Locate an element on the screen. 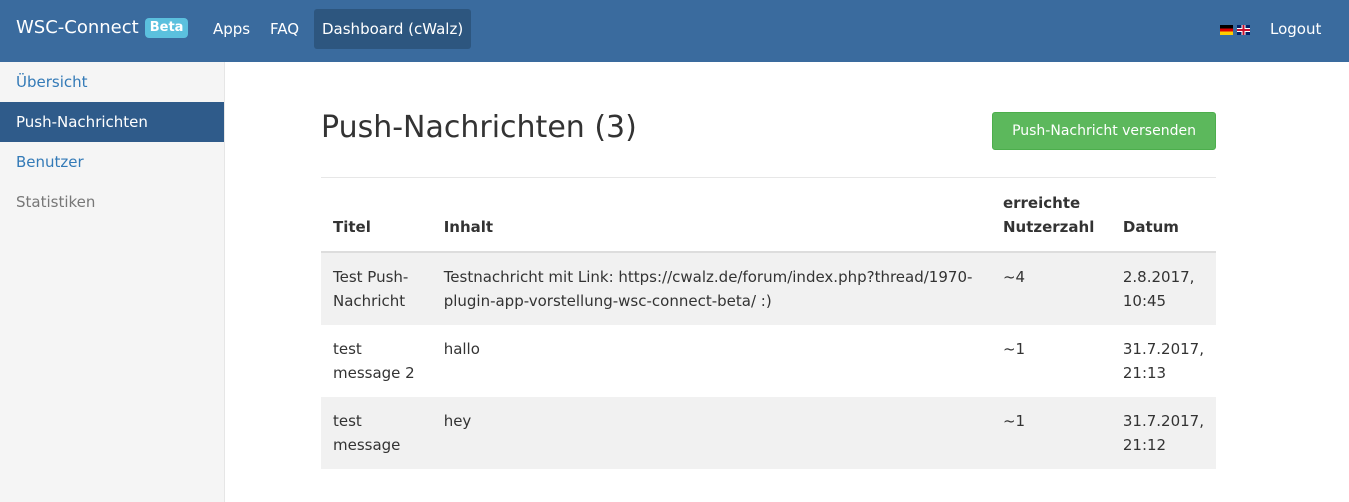 This screenshot has width=1349, height=502. german-flag-icon is located at coordinates (1226, 30).